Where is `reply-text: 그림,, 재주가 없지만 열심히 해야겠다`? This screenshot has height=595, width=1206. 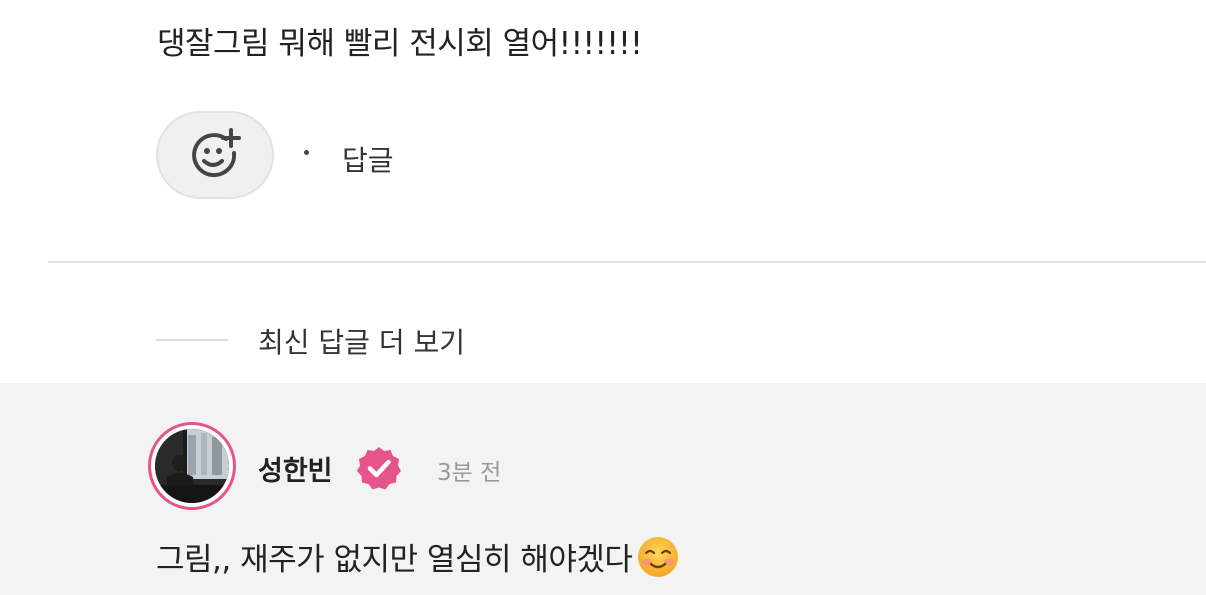 reply-text: 그림,, 재주가 없지만 열심히 해야겠다 is located at coordinates (394, 560).